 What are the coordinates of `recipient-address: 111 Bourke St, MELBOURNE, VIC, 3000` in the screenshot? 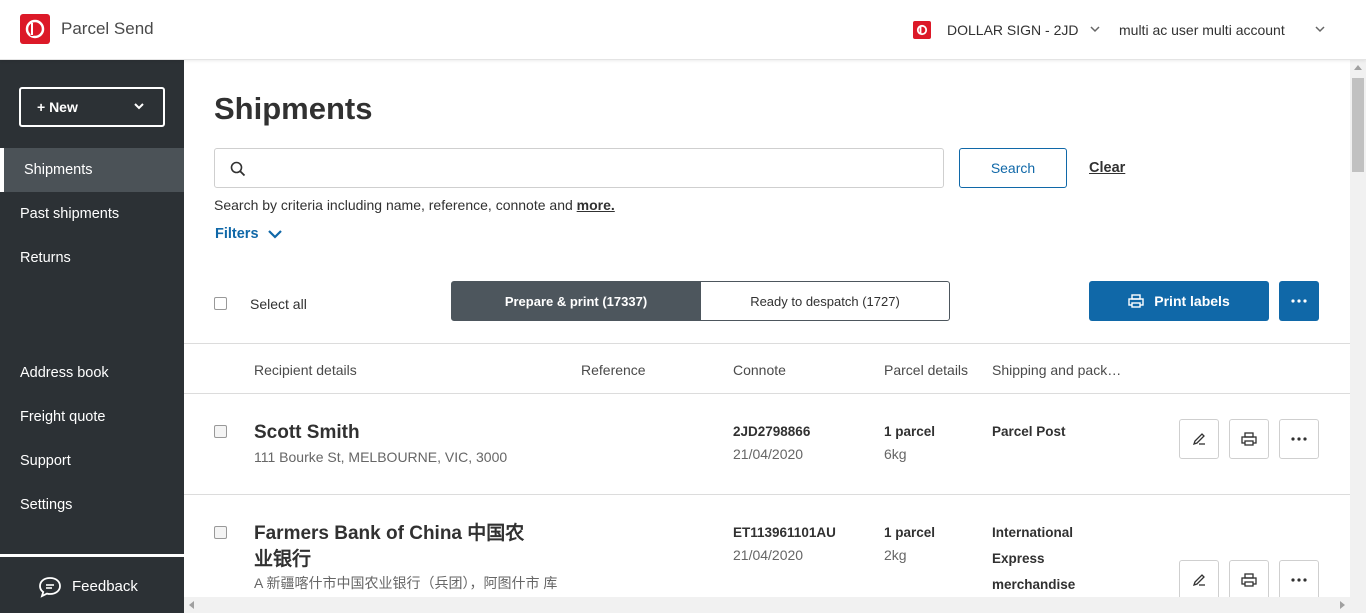 It's located at (381, 457).